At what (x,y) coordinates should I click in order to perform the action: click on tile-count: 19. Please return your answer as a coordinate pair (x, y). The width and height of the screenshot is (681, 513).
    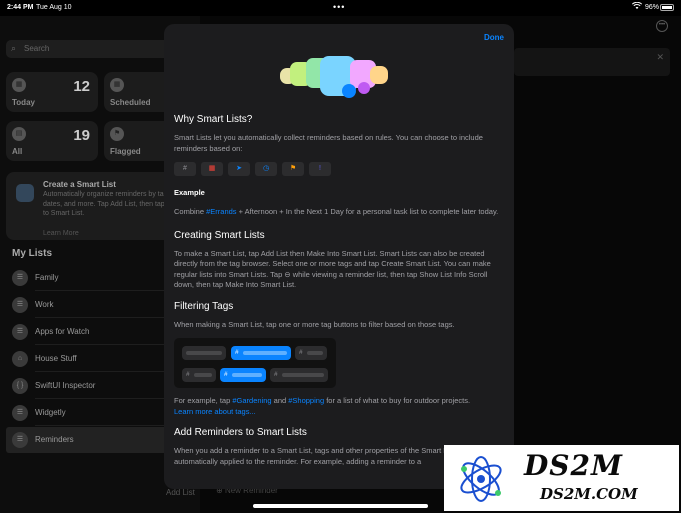
    Looking at the image, I should click on (81, 135).